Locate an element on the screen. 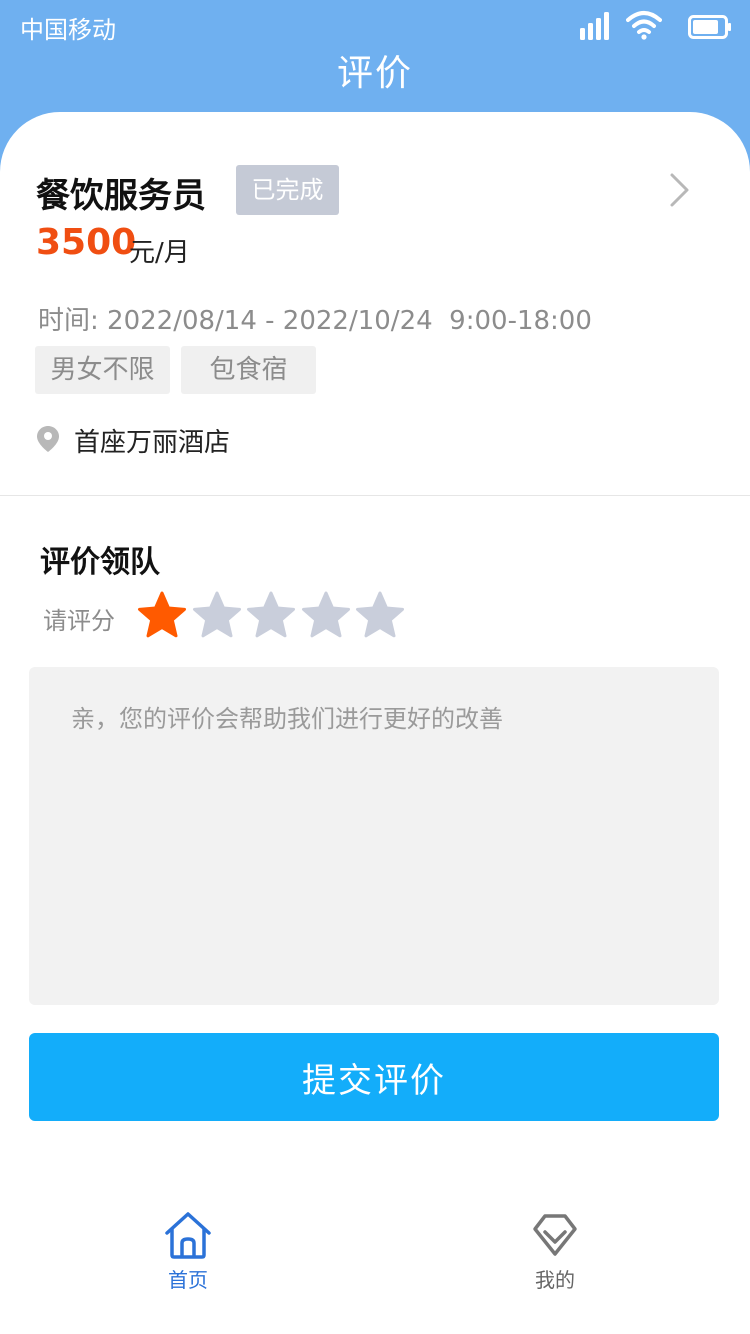 The image size is (750, 1334). tag-accommodation: 包食宿 is located at coordinates (248, 370).